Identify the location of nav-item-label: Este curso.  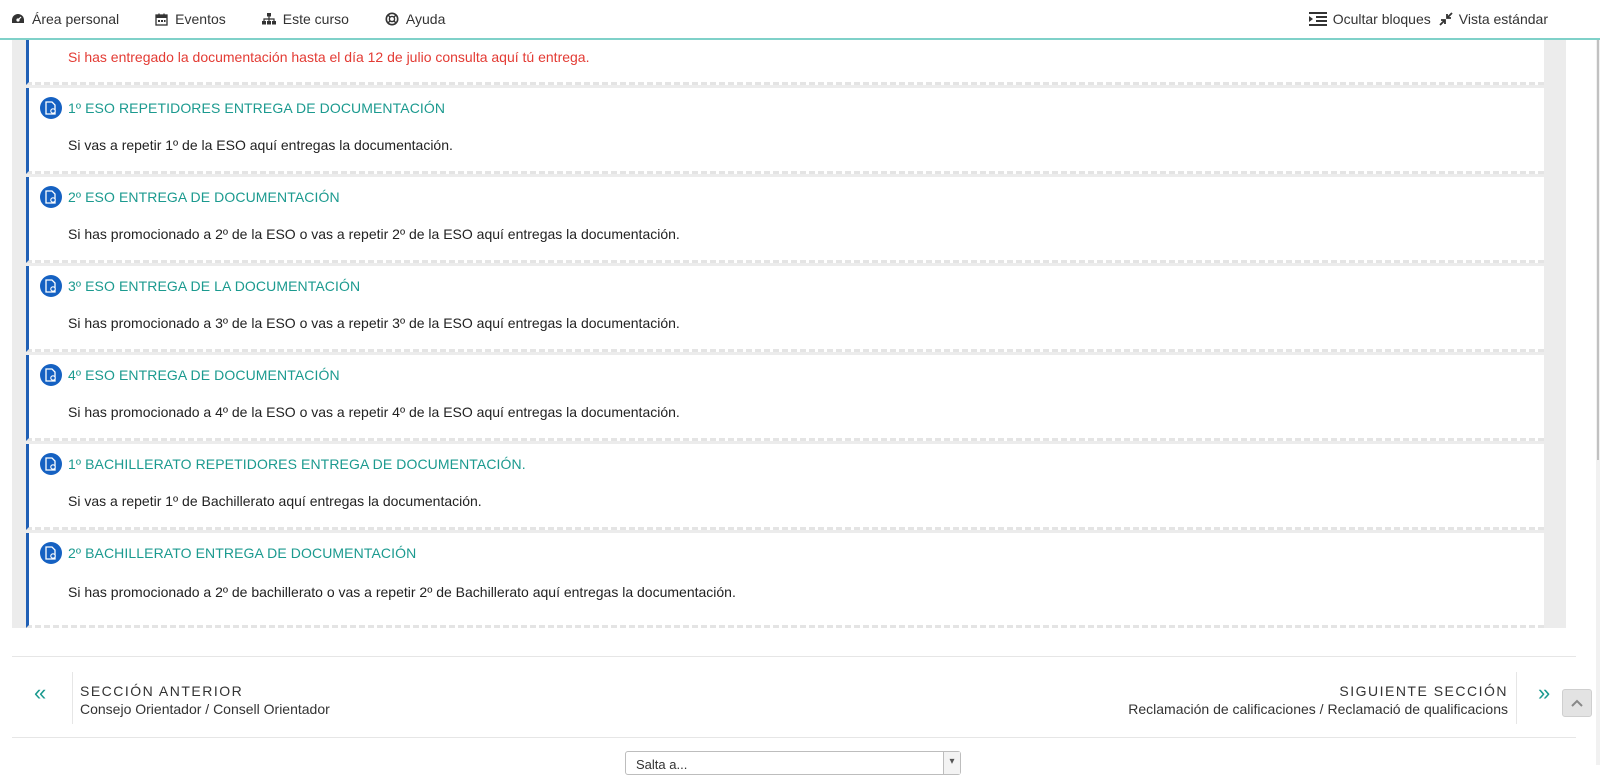
(315, 19).